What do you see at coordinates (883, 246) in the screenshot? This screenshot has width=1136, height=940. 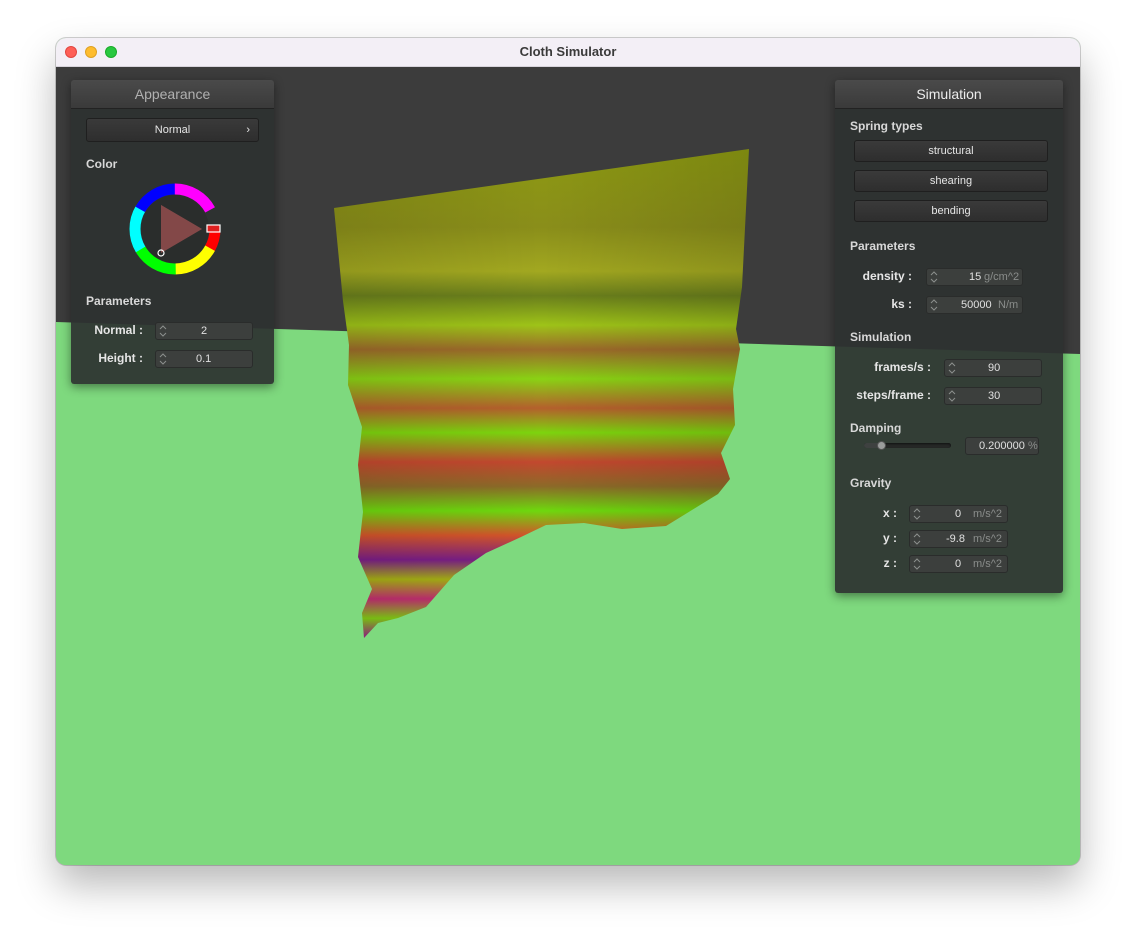 I see `simulation-parameters-label: Parameters` at bounding box center [883, 246].